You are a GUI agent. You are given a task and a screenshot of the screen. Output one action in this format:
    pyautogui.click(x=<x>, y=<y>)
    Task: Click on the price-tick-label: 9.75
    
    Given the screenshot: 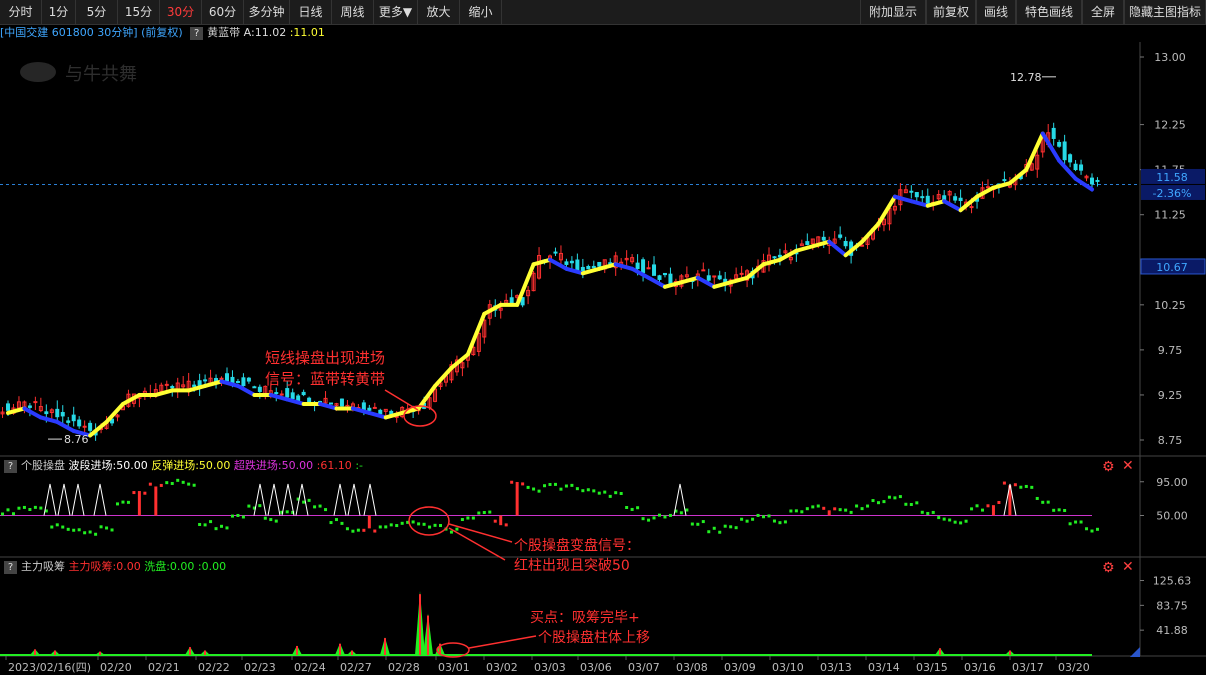 What is the action you would take?
    pyautogui.click(x=1170, y=350)
    